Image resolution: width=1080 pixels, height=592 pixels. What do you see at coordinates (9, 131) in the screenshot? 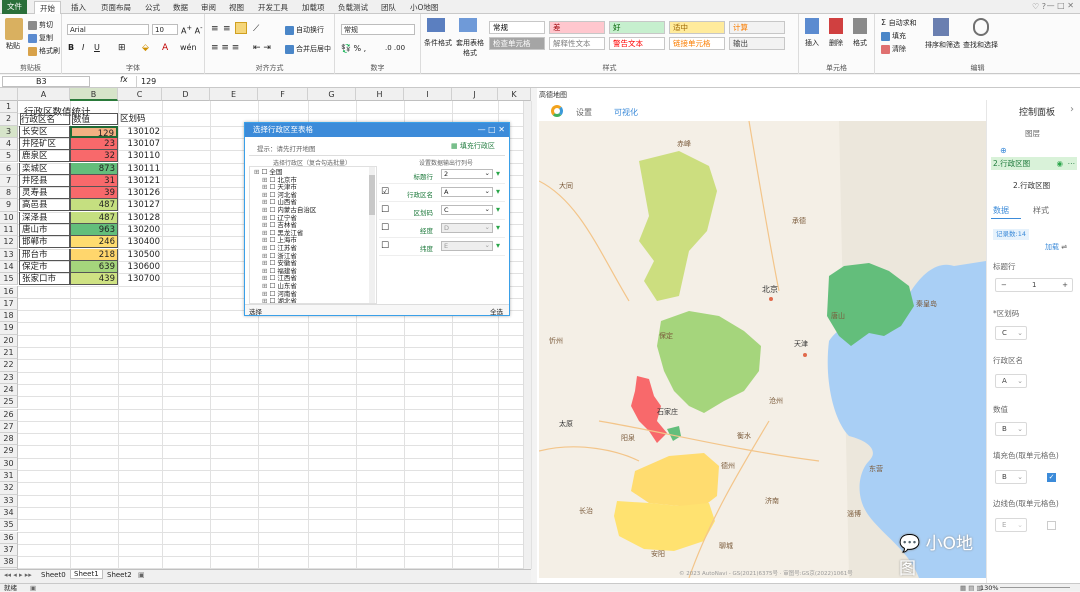
I see `row-header-3: 3` at bounding box center [9, 131].